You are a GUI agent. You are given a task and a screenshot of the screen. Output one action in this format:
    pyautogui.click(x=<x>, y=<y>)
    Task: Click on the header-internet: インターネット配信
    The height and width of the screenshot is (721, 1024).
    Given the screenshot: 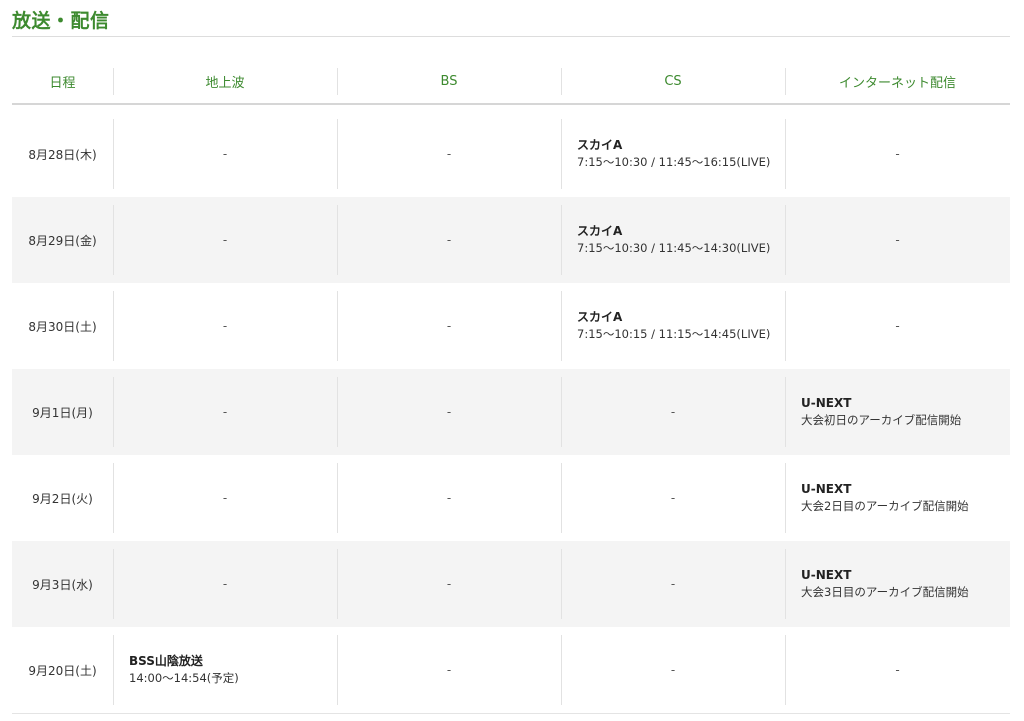 What is the action you would take?
    pyautogui.click(x=897, y=81)
    